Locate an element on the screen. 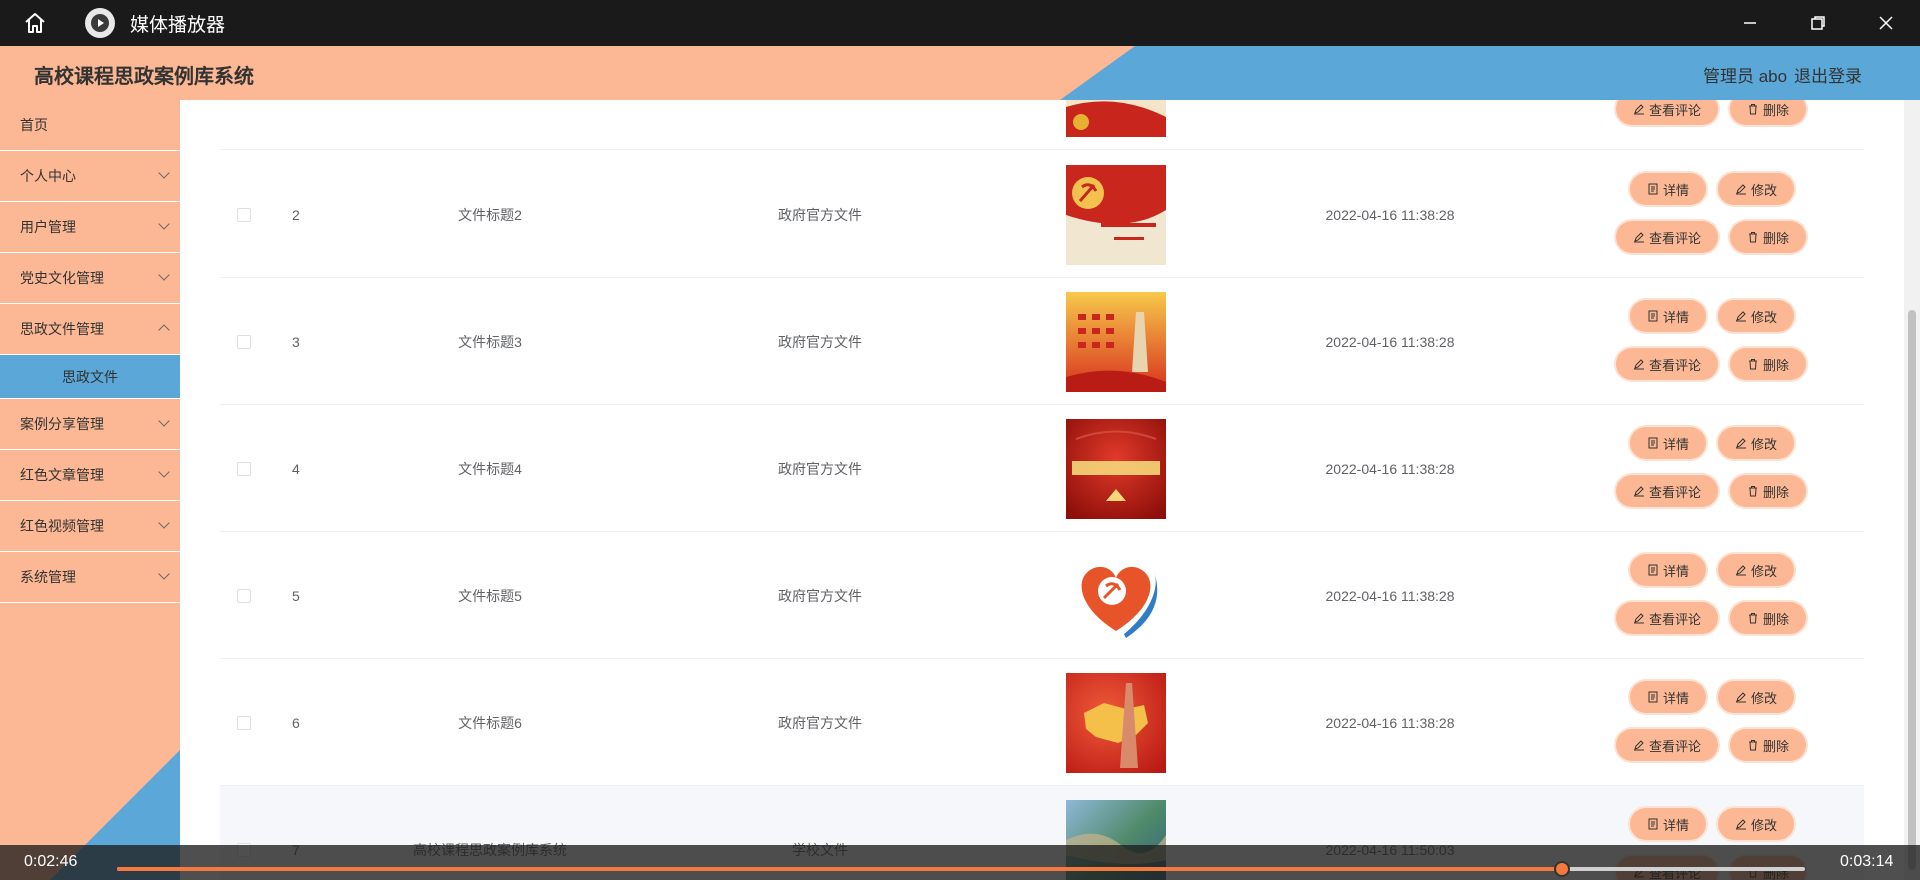 This screenshot has width=1920, height=880. table-row: 6 文件标题6 政府官方文件 2022-04-16 11:38:28 详情 修改 is located at coordinates (1042, 722).